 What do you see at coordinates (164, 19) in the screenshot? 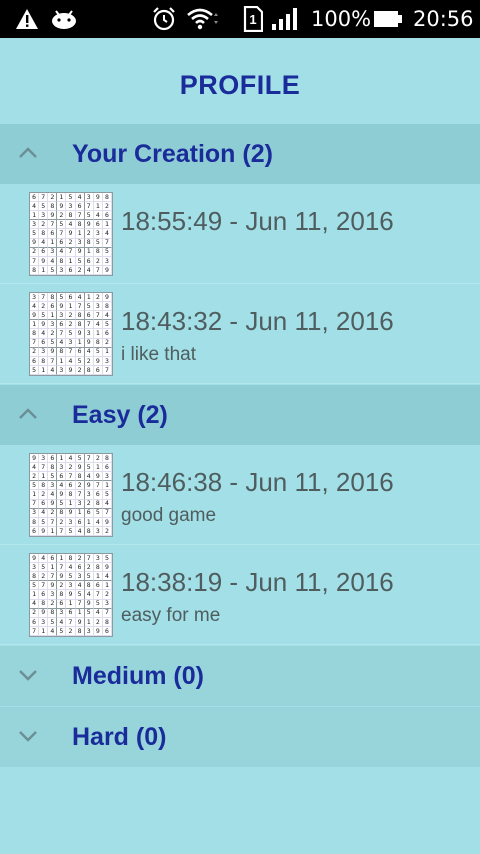
I see `alarm-icon` at bounding box center [164, 19].